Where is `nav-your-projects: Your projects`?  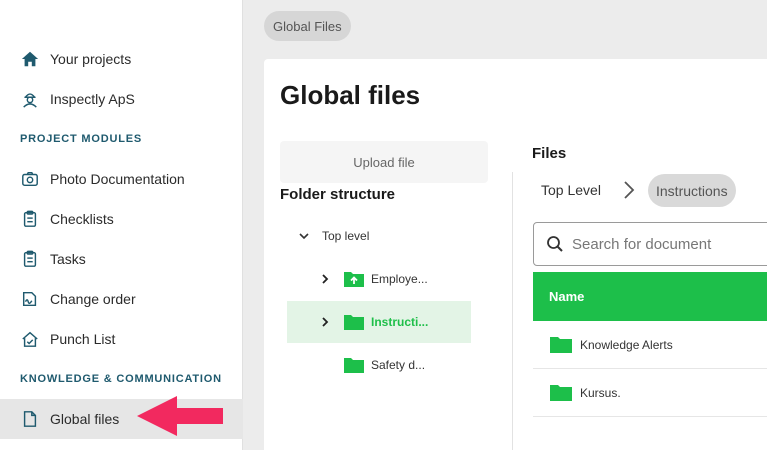 nav-your-projects: Your projects is located at coordinates (121, 59).